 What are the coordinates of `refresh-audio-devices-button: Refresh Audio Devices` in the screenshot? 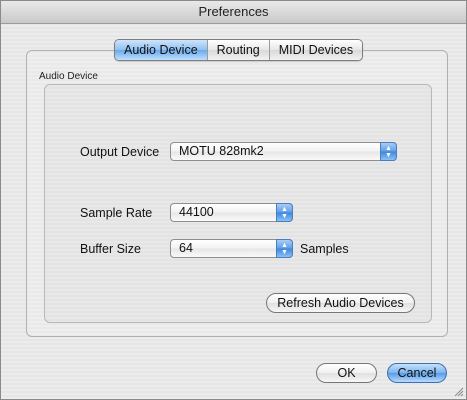 It's located at (340, 303).